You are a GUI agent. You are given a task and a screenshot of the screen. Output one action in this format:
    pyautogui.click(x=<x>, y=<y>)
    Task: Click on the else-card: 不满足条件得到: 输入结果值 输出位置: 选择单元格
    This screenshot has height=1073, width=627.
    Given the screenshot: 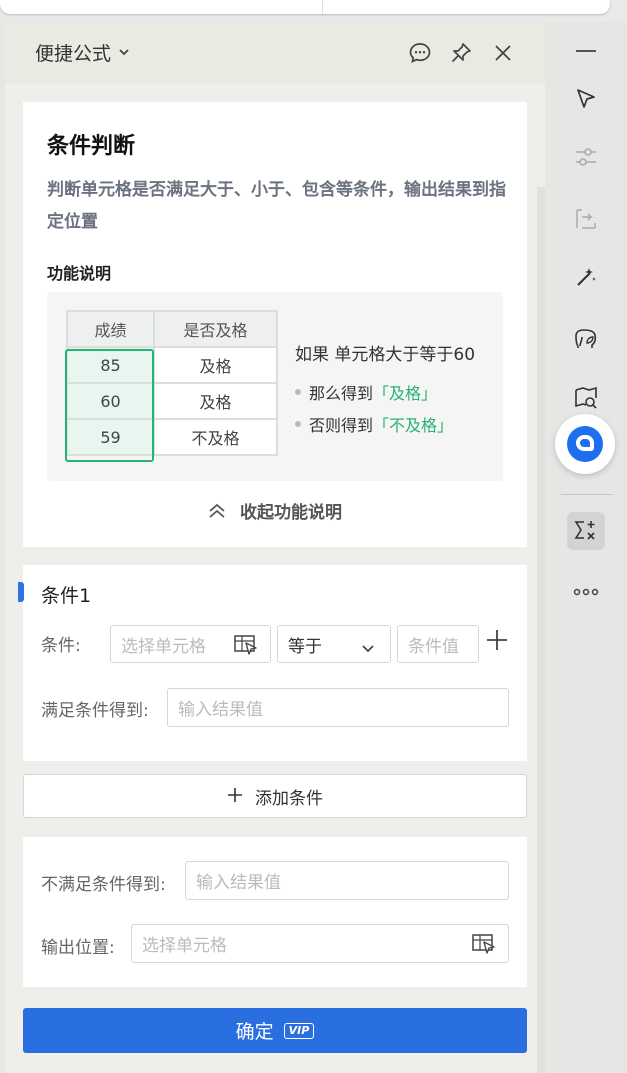 What is the action you would take?
    pyautogui.click(x=275, y=912)
    